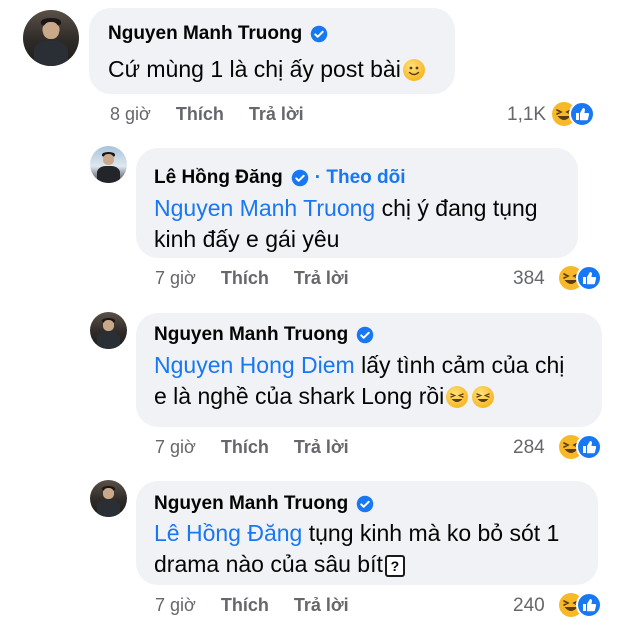 The height and width of the screenshot is (621, 620). Describe the element at coordinates (264, 208) in the screenshot. I see `mention-link: Nguyen Manh Truong` at that location.